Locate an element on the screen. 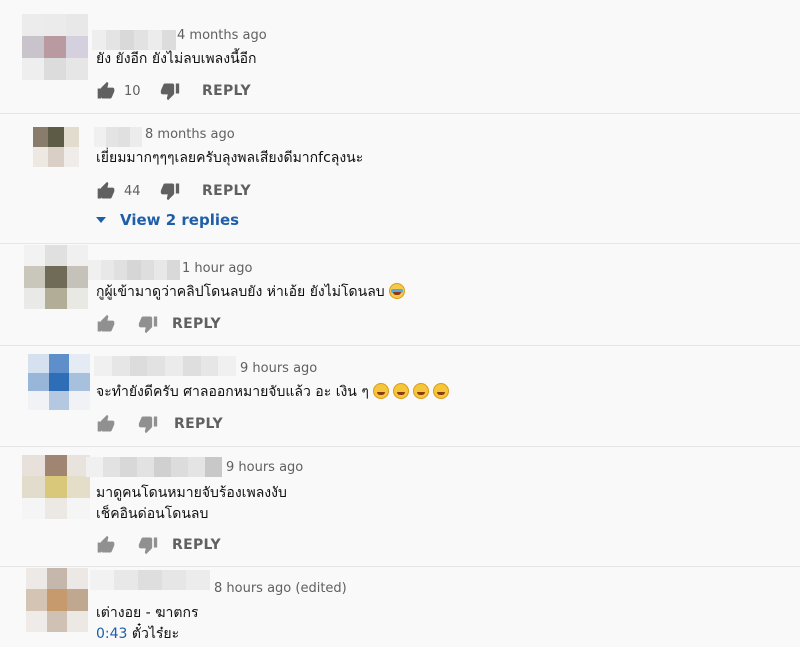 This screenshot has height=647, width=800. video-timestamp-link: 0:43 is located at coordinates (111, 634).